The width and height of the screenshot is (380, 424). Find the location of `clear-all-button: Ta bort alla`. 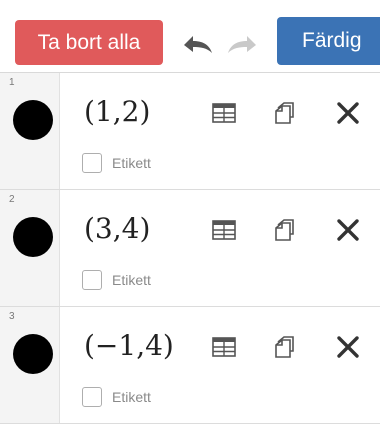

clear-all-button: Ta bort alla is located at coordinates (89, 42).